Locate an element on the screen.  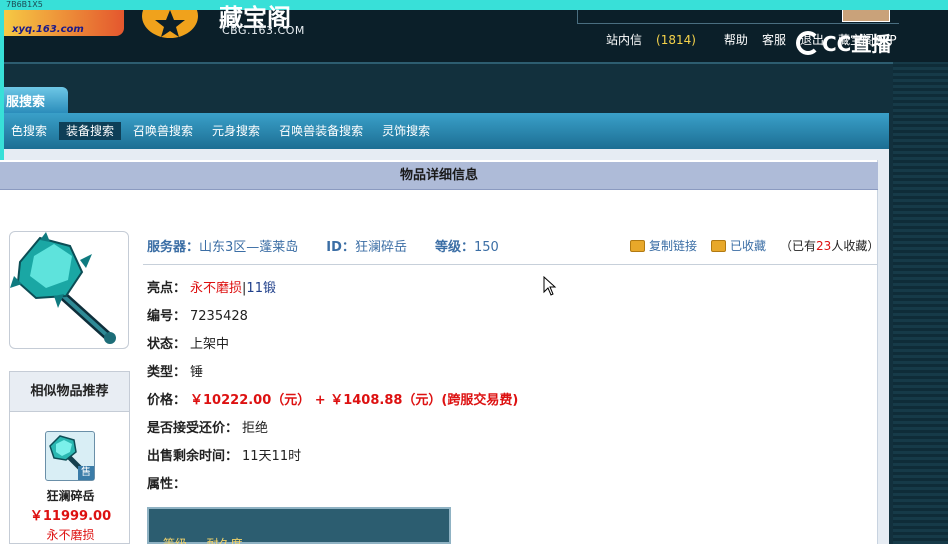
favorite-count: （已有23人收藏） is located at coordinates (829, 245).